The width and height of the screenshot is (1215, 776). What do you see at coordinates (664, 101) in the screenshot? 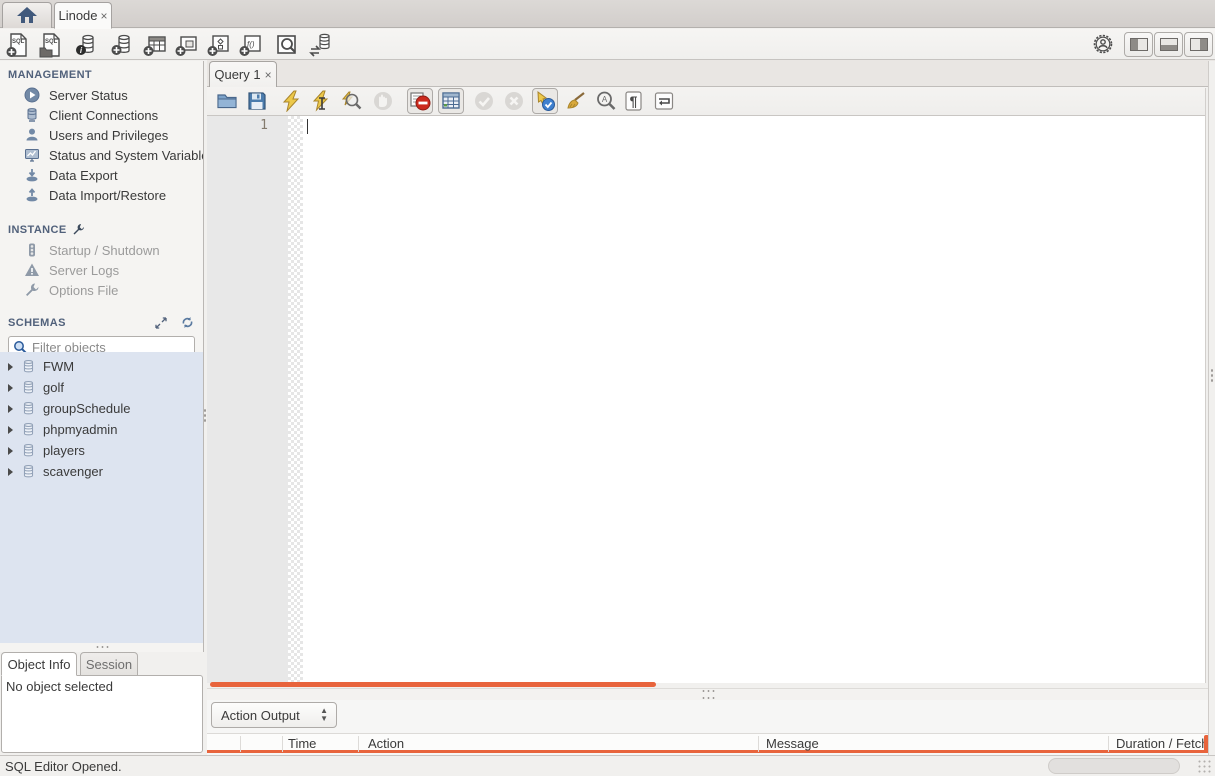
I see `toggle-word-wrap-icon` at bounding box center [664, 101].